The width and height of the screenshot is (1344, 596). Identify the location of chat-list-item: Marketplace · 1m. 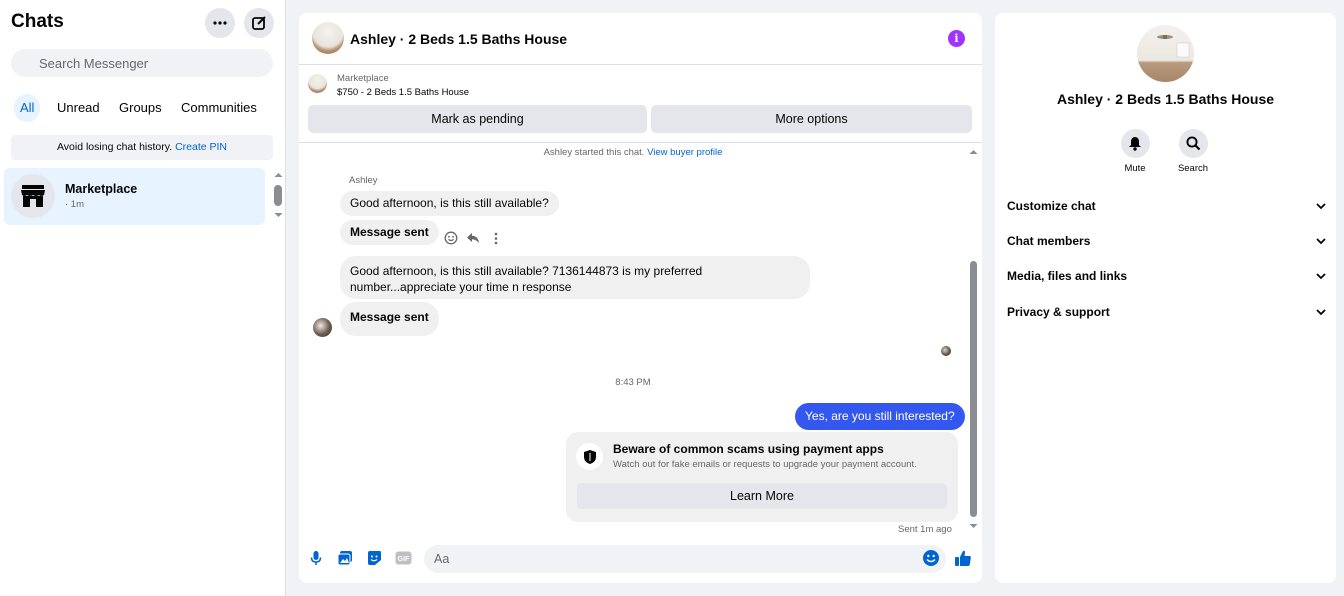
(134, 196).